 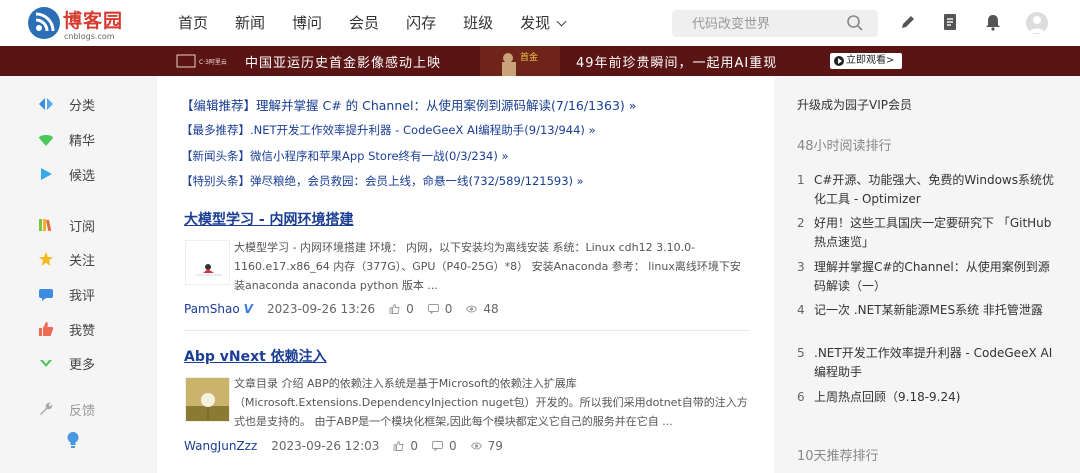 What do you see at coordinates (66, 409) in the screenshot?
I see `sidebar-item-feedback: 反馈` at bounding box center [66, 409].